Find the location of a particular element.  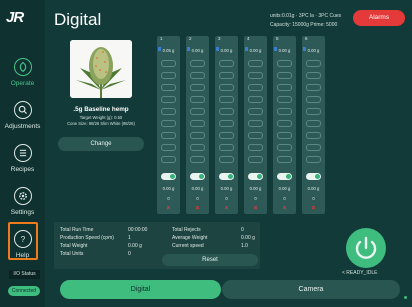

lane-column: 5 0.00 g 0.00 g 0 ⊠ is located at coordinates (284, 125).